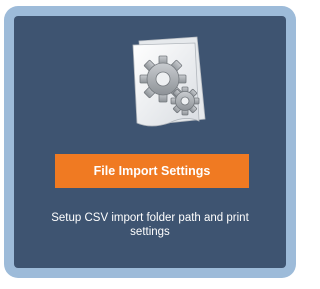  Describe the element at coordinates (169, 83) in the screenshot. I see `settings-document-icon` at that location.